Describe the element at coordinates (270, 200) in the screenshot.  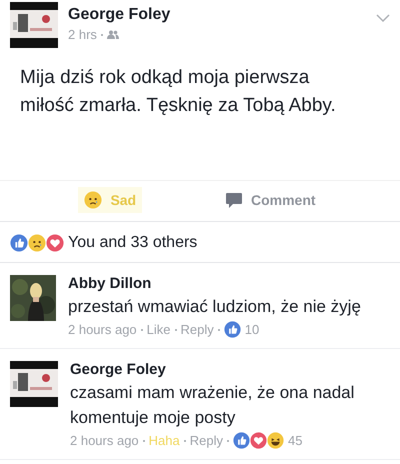
I see `comment-button: Comment` at that location.